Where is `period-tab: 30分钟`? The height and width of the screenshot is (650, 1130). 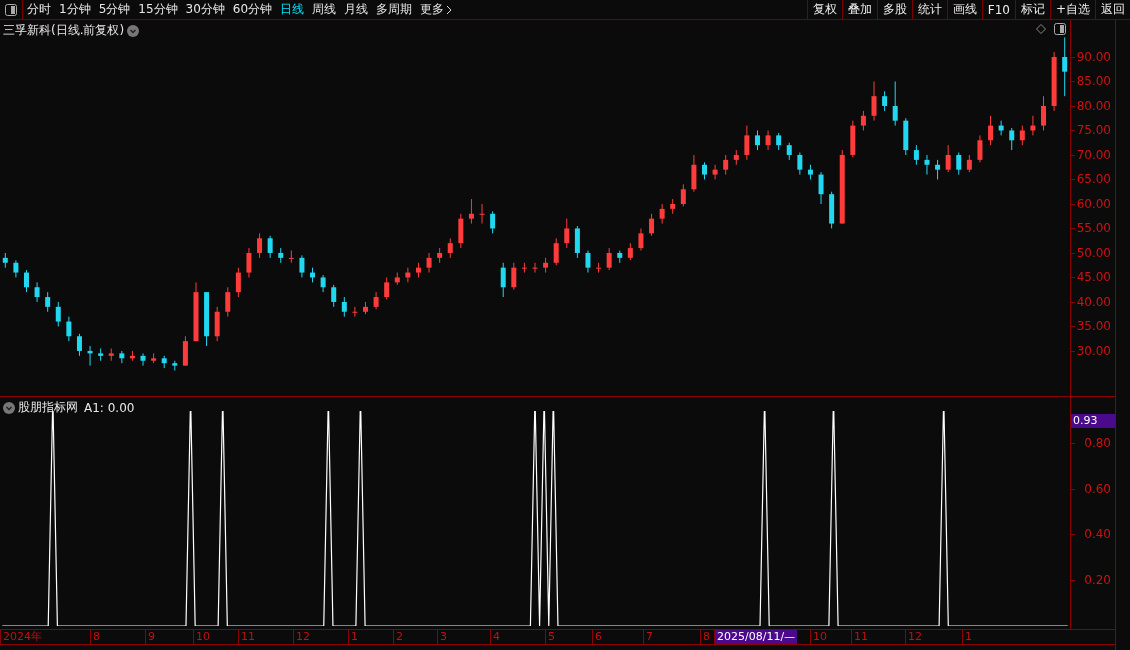
period-tab: 30分钟 is located at coordinates (205, 9).